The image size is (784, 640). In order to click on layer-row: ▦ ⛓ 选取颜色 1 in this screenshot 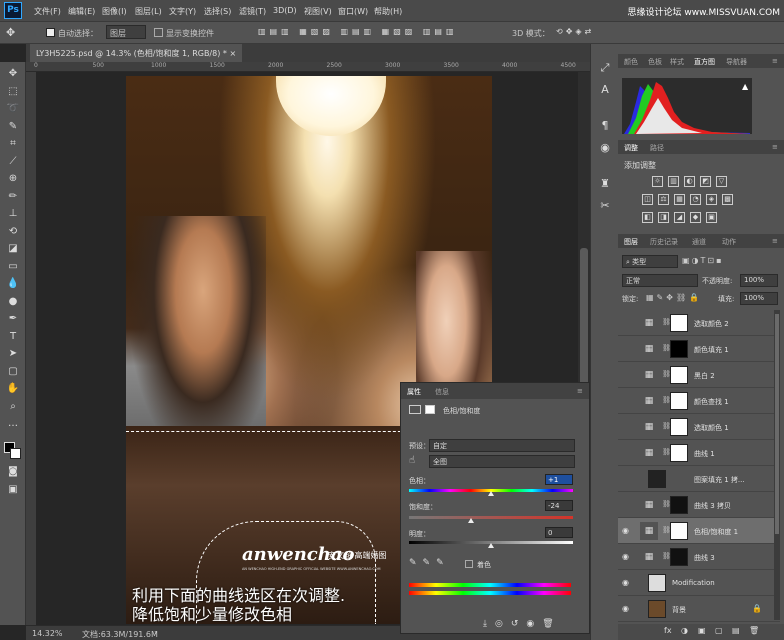, I will do `click(699, 427)`.